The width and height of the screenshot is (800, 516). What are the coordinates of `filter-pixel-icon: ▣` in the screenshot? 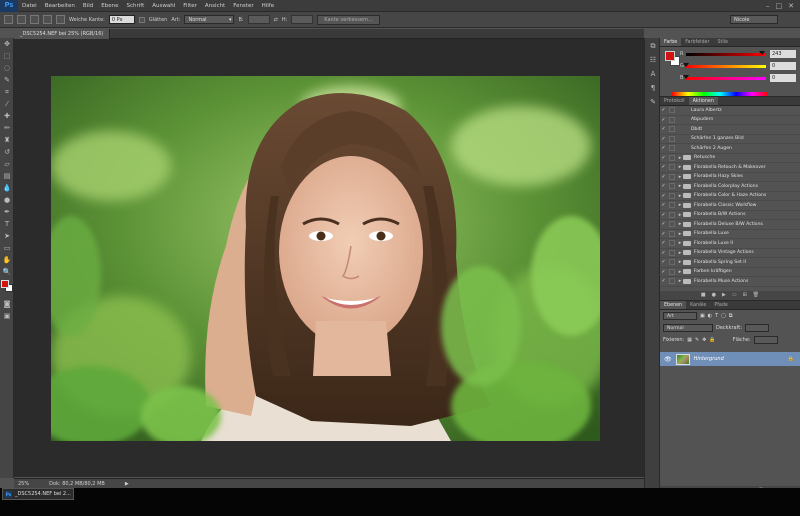 It's located at (702, 316).